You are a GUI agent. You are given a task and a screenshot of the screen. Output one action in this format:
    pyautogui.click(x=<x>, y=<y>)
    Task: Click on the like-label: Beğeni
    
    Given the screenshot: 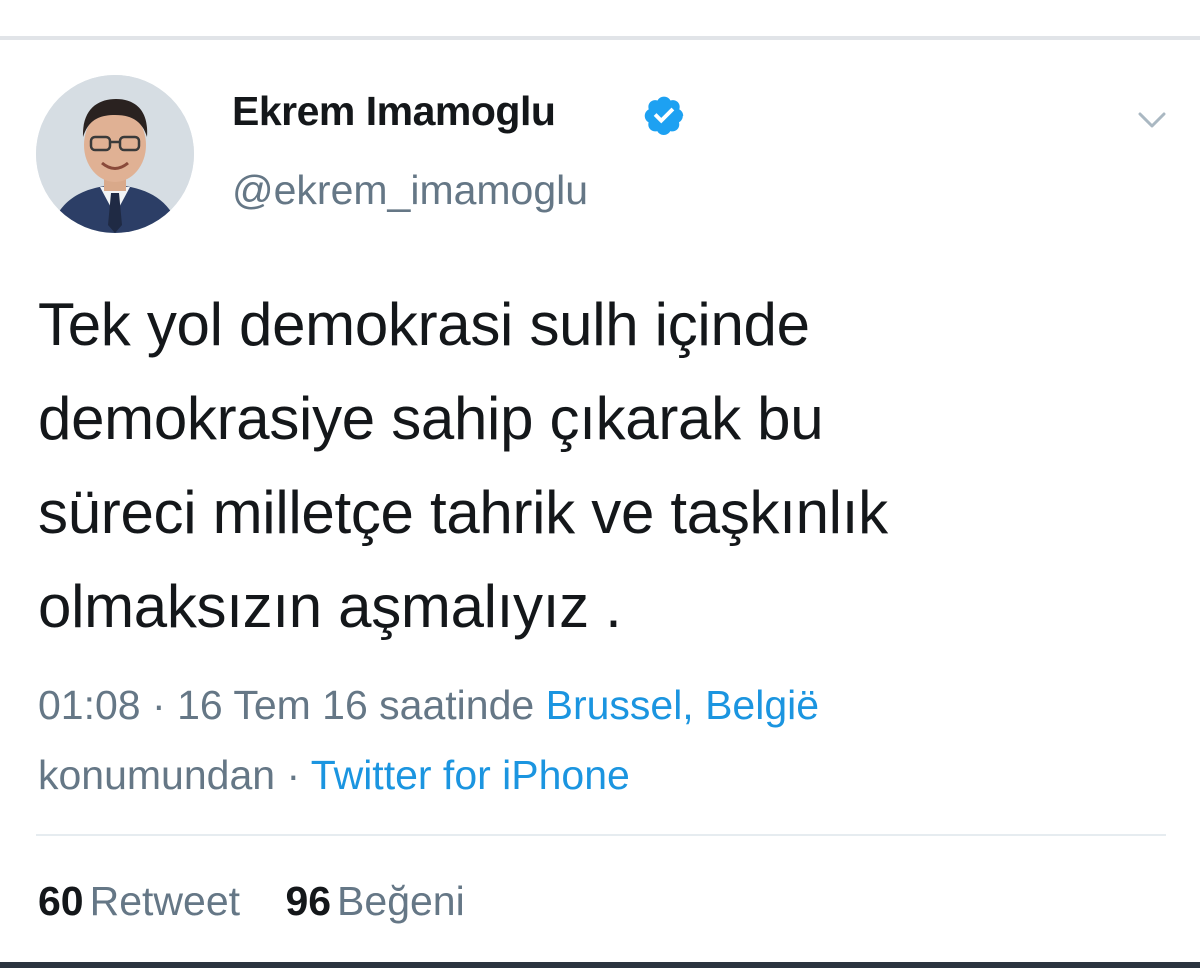 What is the action you would take?
    pyautogui.click(x=401, y=901)
    